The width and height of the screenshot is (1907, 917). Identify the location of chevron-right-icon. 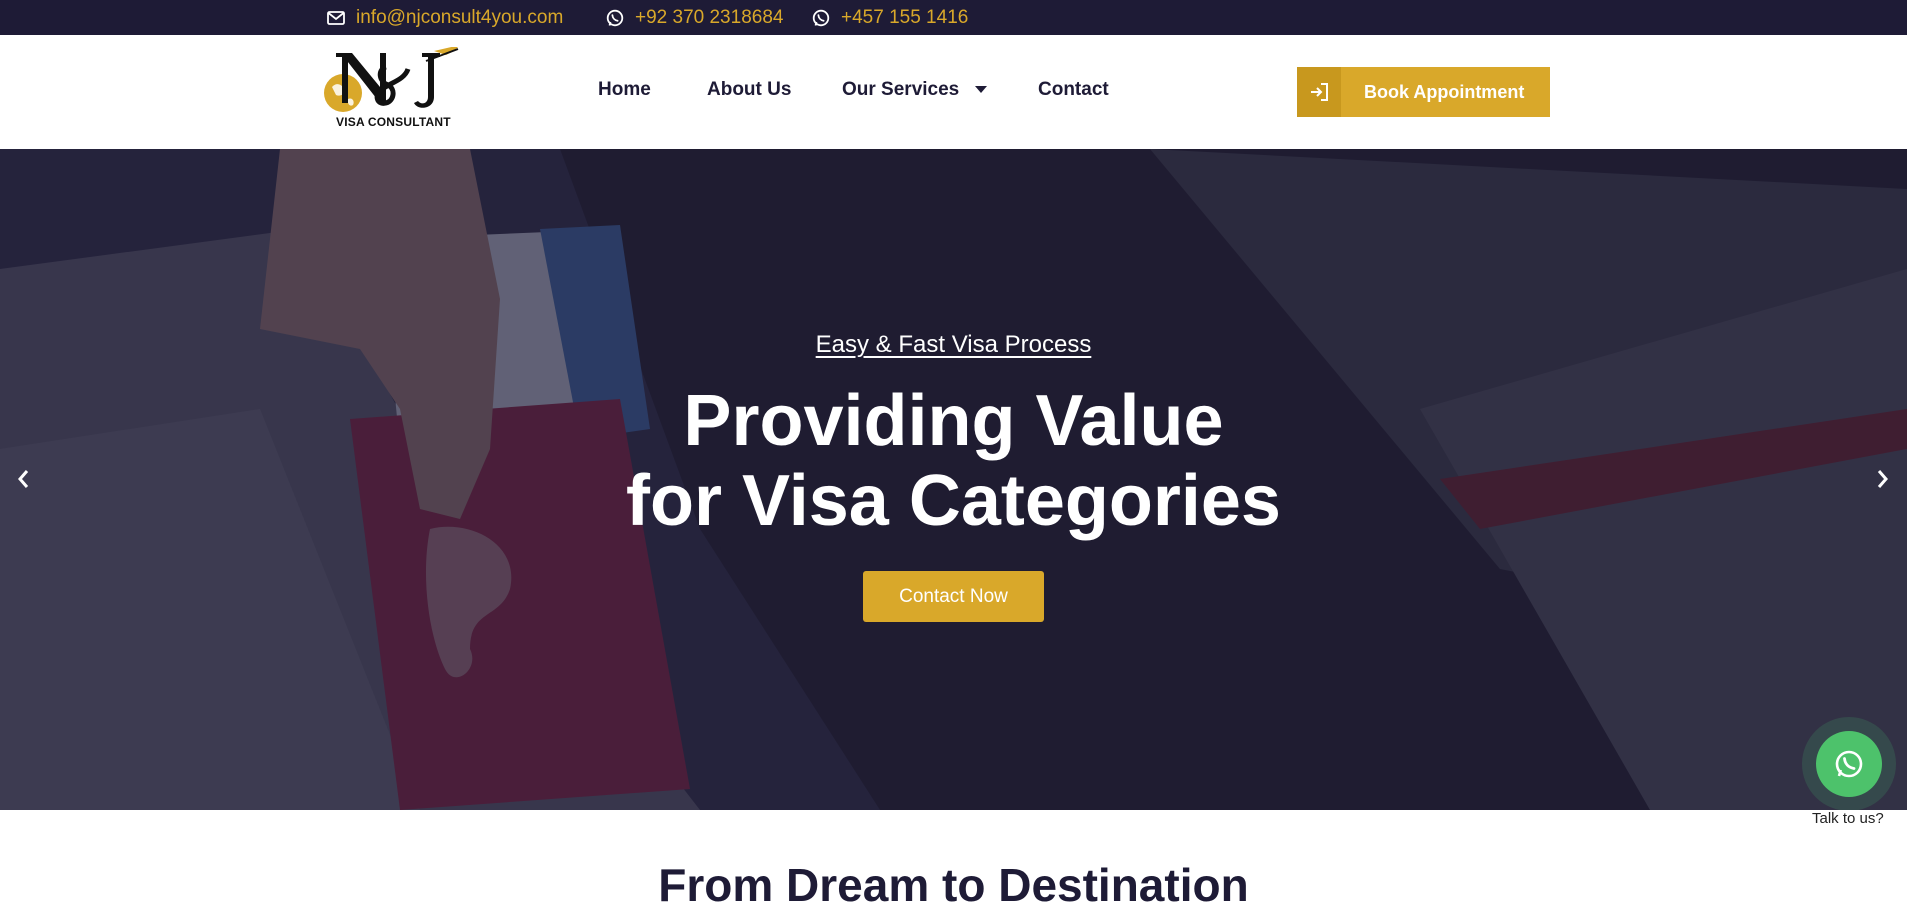
(1882, 479).